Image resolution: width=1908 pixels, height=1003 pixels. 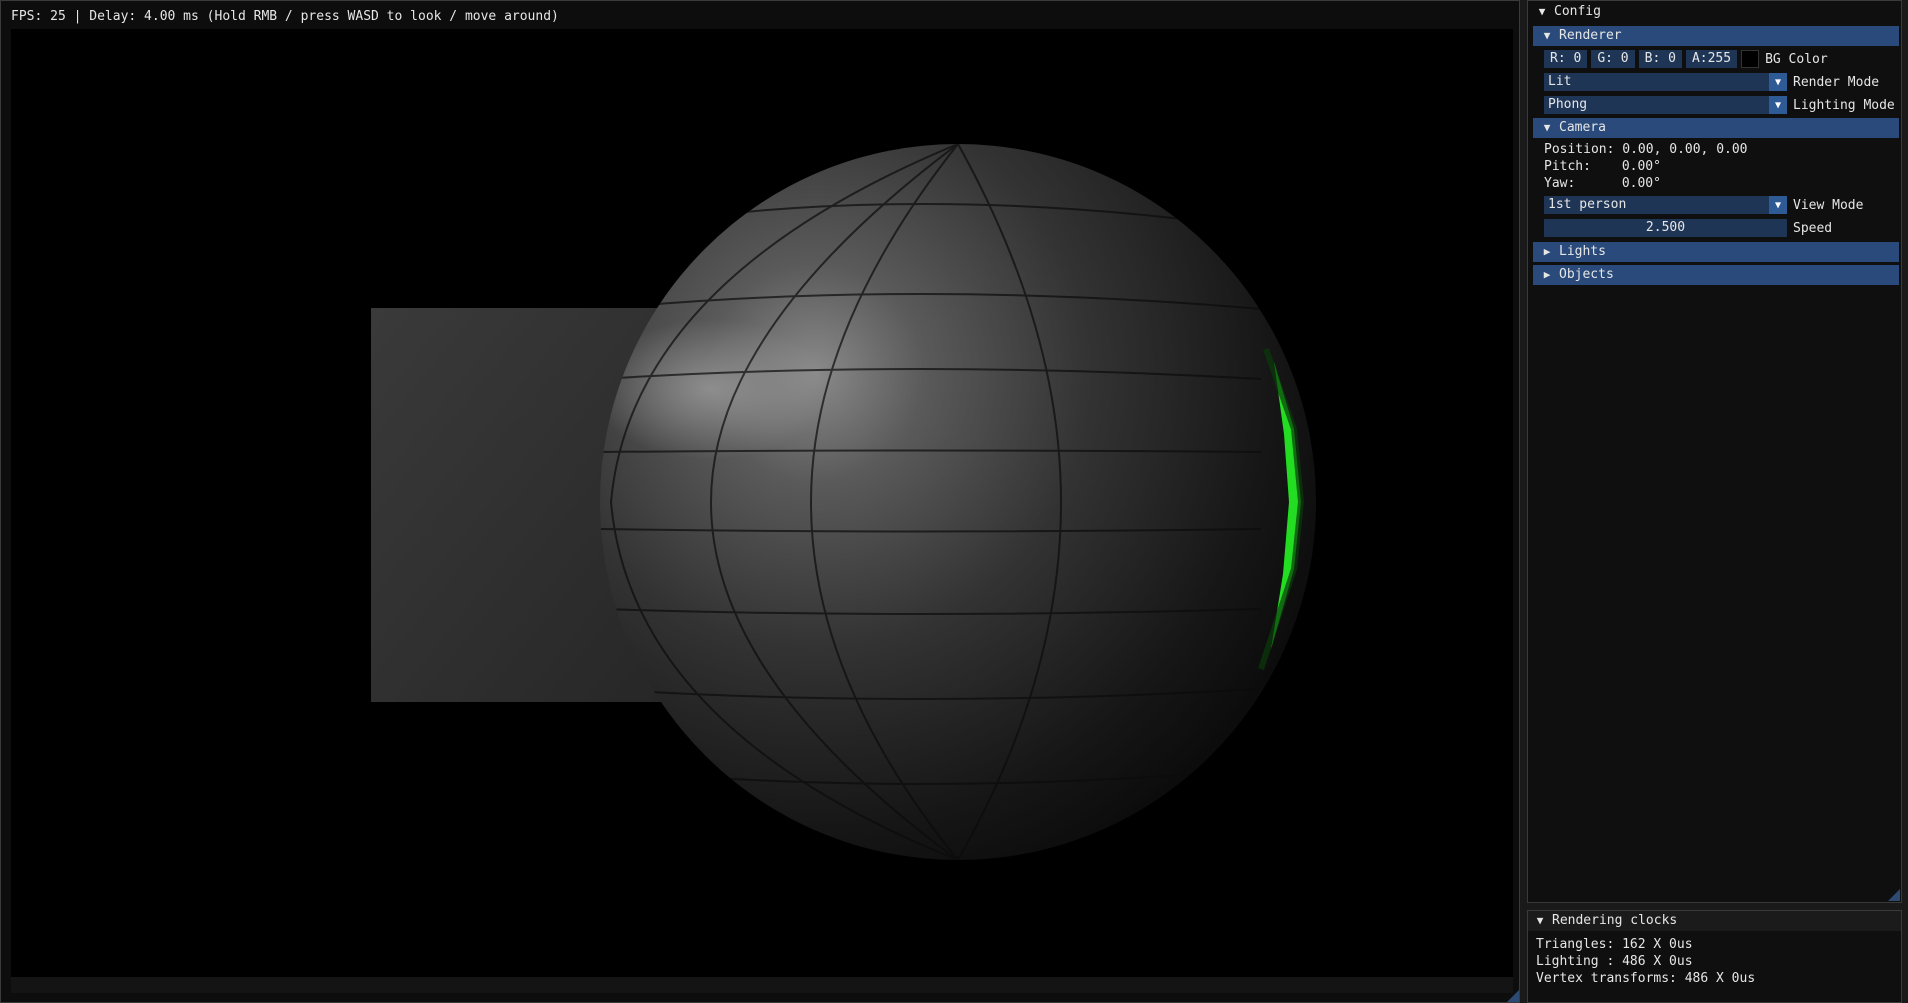 What do you see at coordinates (1665, 205) in the screenshot?
I see `view-mode-select: 1st person ▼` at bounding box center [1665, 205].